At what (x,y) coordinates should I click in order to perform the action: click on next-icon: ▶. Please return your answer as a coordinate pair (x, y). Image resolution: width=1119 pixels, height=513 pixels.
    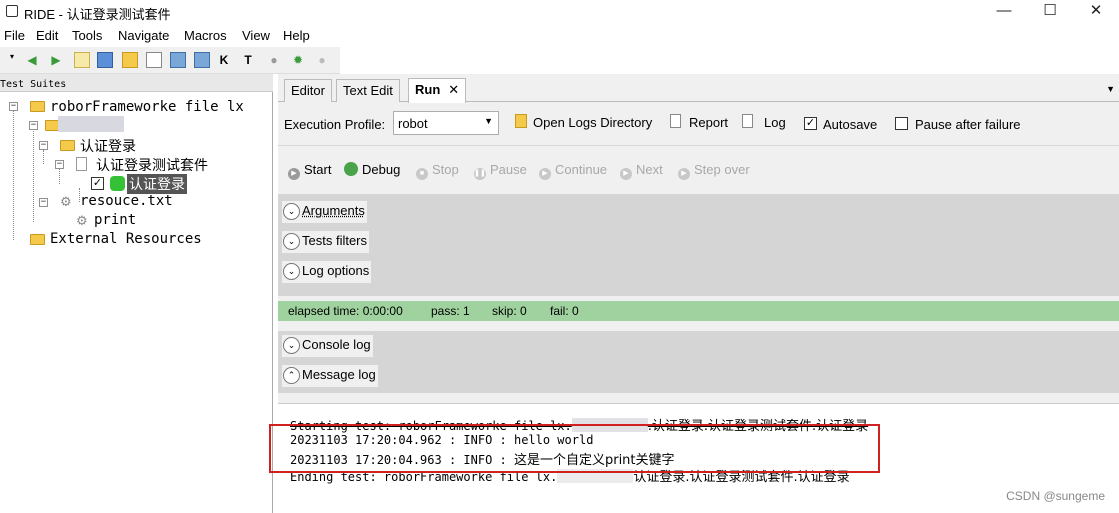
    Looking at the image, I should click on (626, 174).